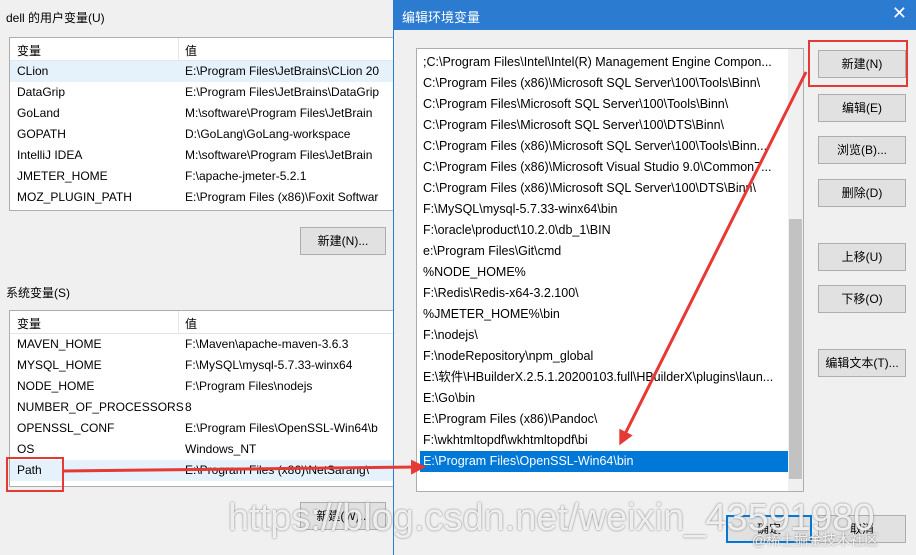  I want to click on watermark-juejin: @稀土掘金技术社区, so click(815, 540).